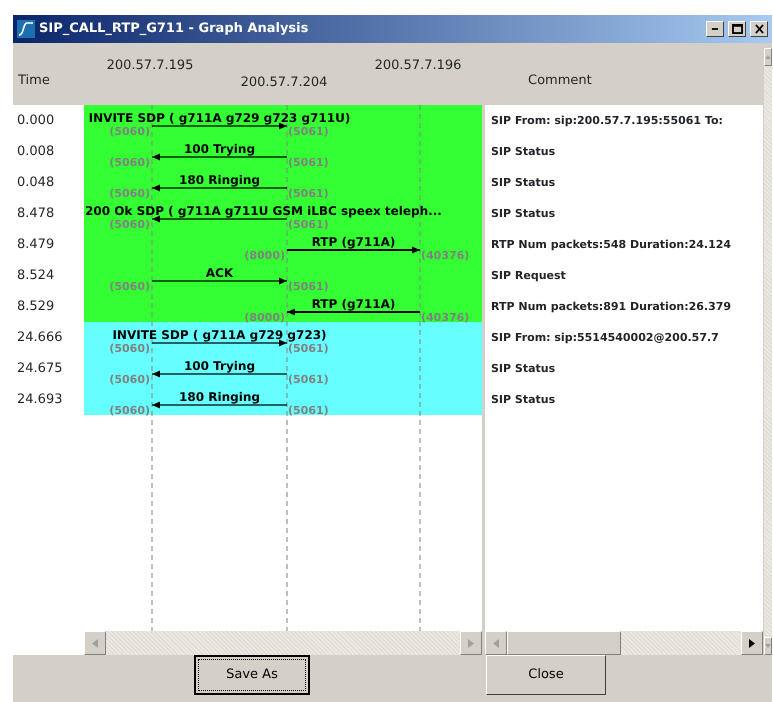 Image resolution: width=773 pixels, height=702 pixels. I want to click on comment-cell-text: RTP Num packets:891 Duration:26.379, so click(611, 307).